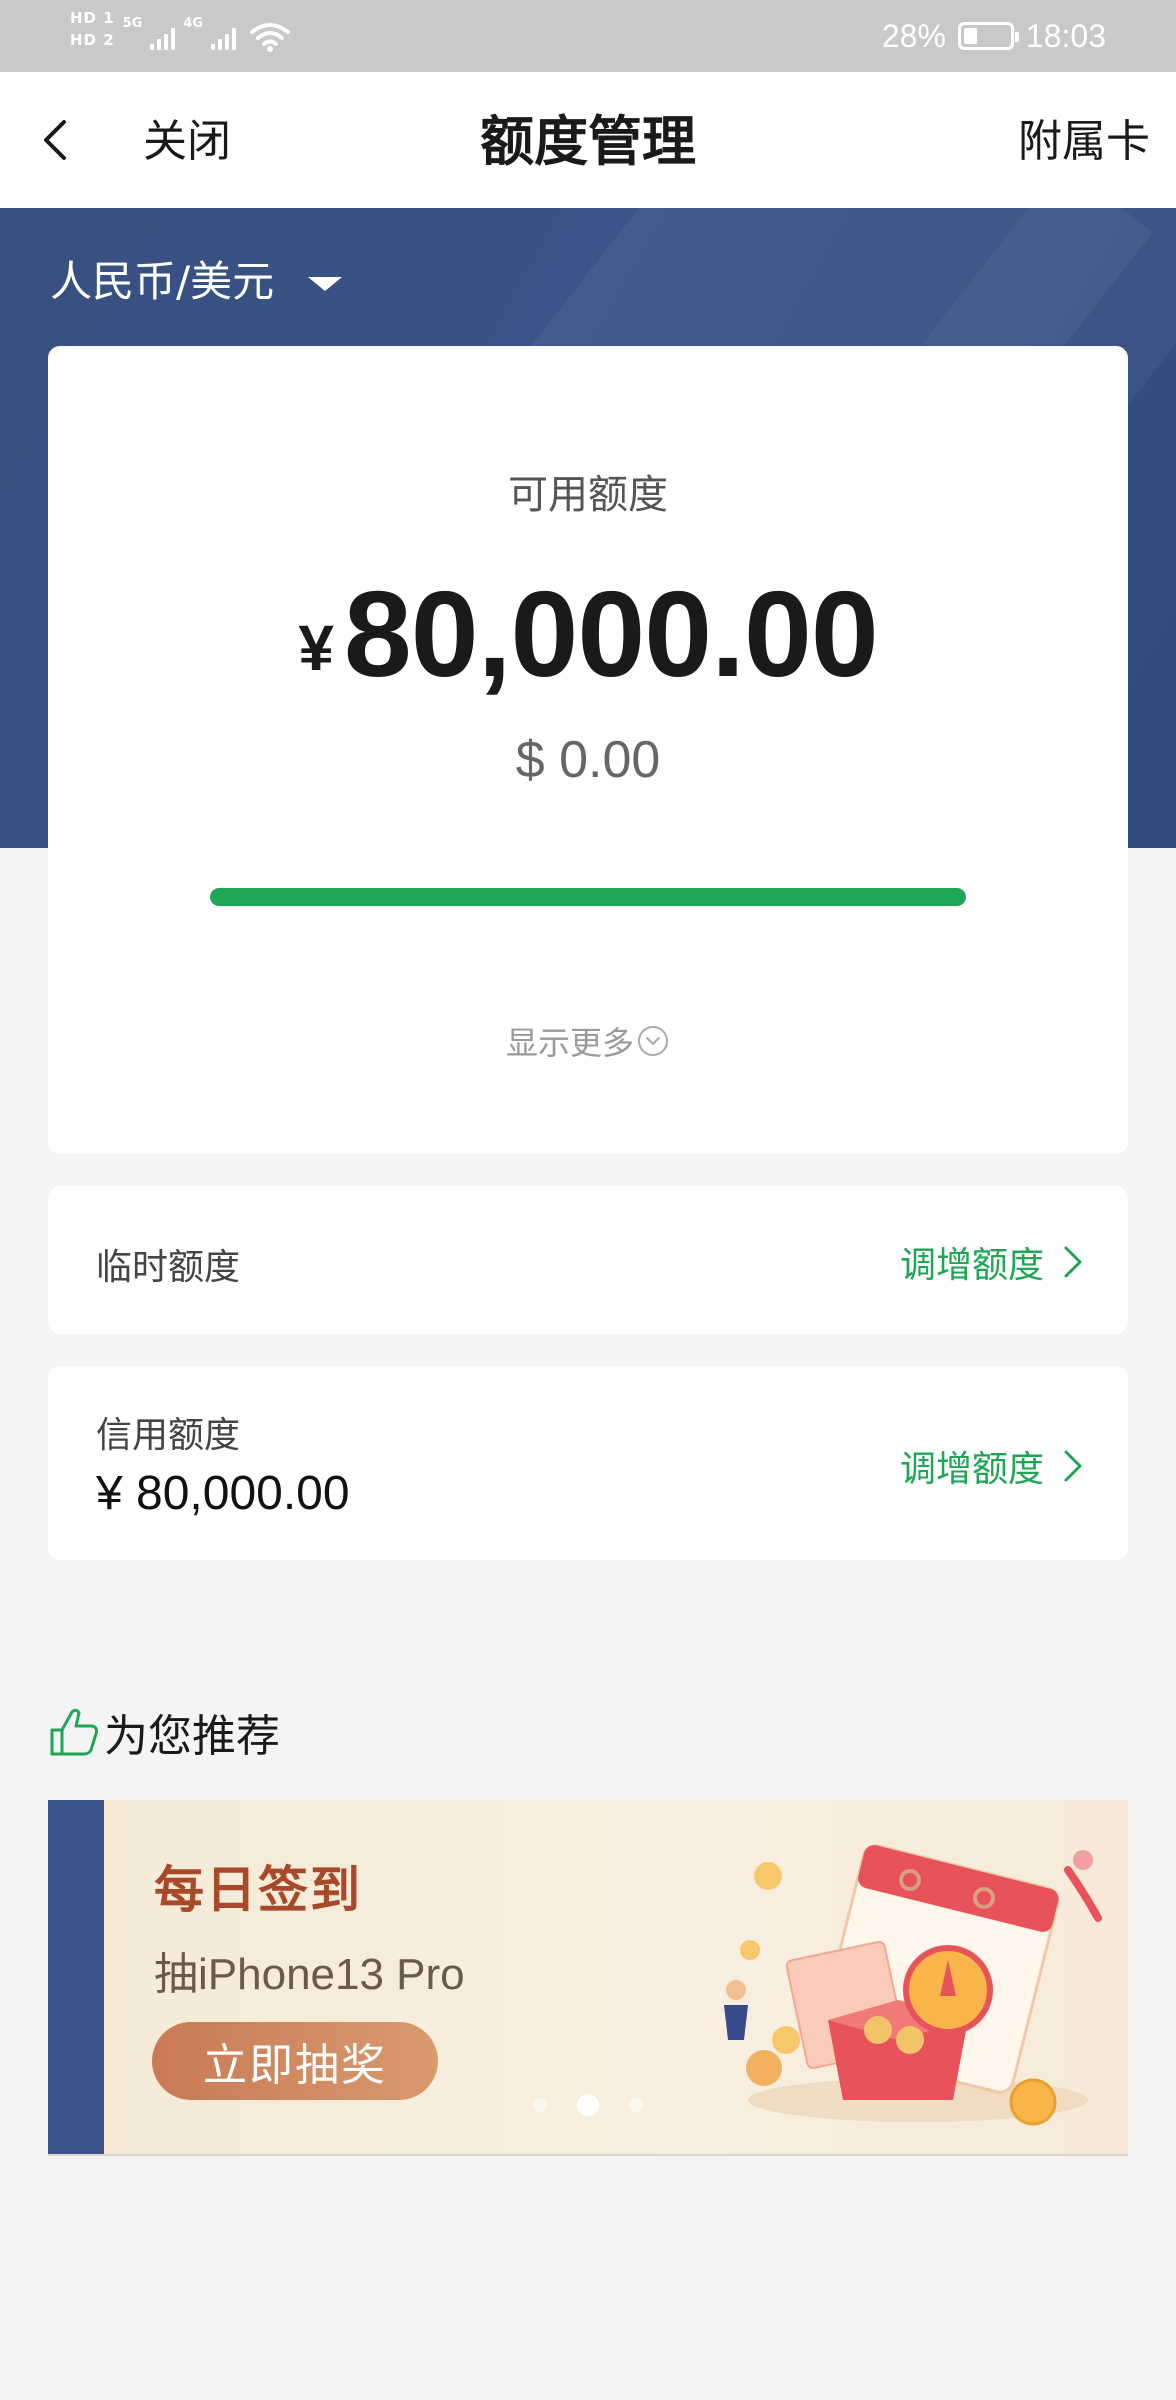 The width and height of the screenshot is (1176, 2400). Describe the element at coordinates (163, 37) in the screenshot. I see `signal-bars-1-icon` at that location.